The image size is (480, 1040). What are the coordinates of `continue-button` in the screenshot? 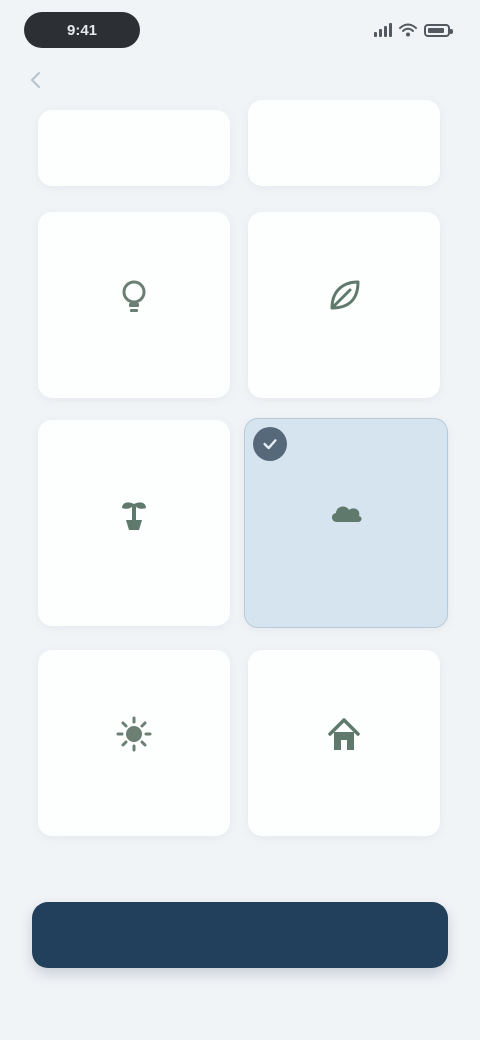 It's located at (240, 935).